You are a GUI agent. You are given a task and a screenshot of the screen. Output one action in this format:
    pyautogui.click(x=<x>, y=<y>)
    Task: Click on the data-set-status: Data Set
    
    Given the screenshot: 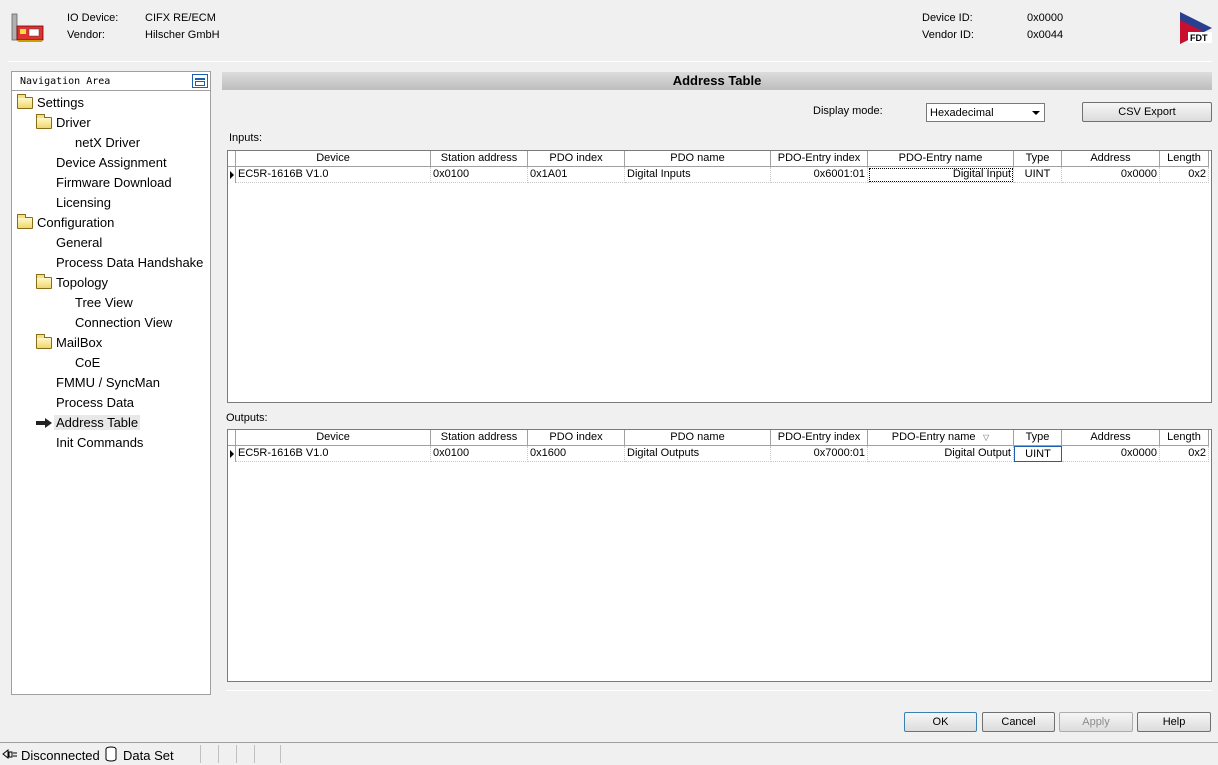 What is the action you would take?
    pyautogui.click(x=148, y=755)
    